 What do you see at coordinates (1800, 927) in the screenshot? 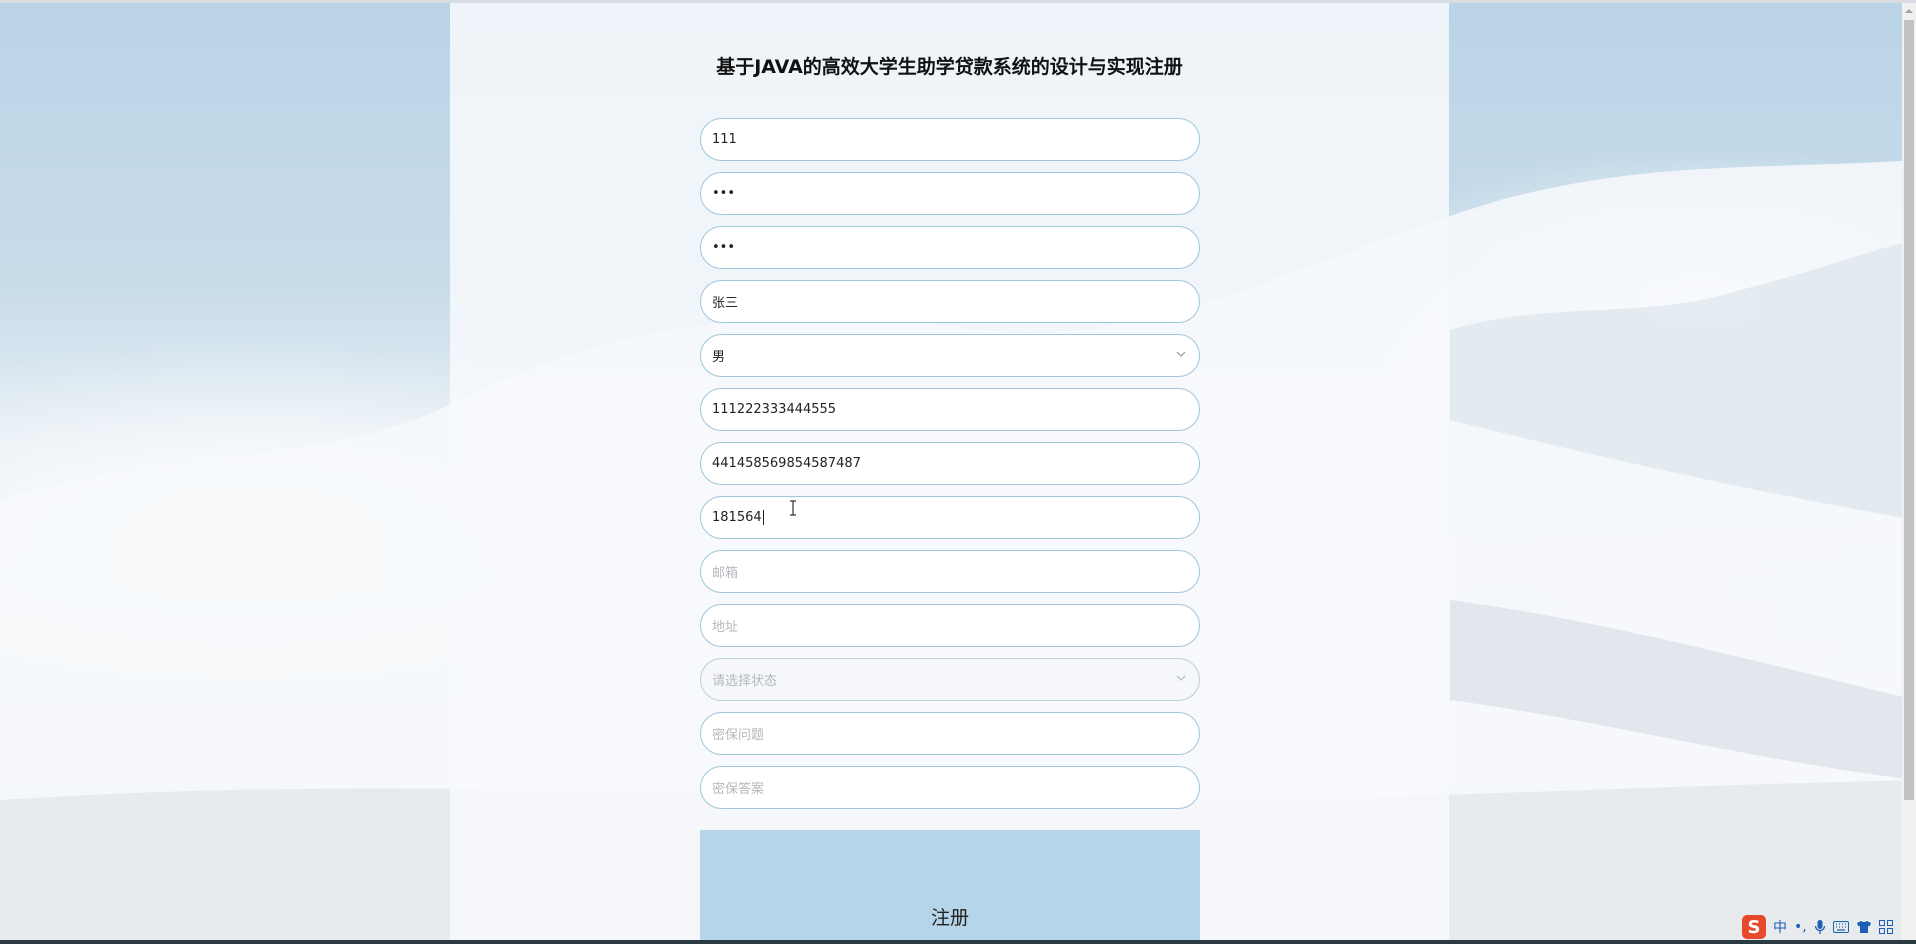
I see `ime-punctuation-toggle: •,` at bounding box center [1800, 927].